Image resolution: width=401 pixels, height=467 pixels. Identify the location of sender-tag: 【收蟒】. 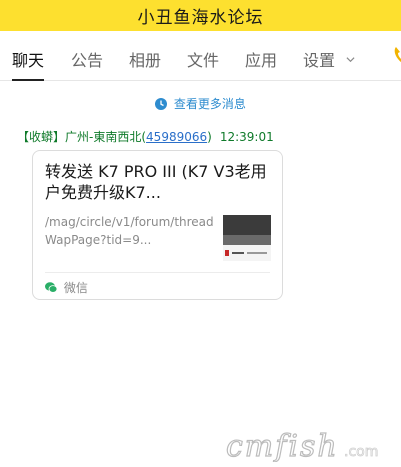
(41, 137).